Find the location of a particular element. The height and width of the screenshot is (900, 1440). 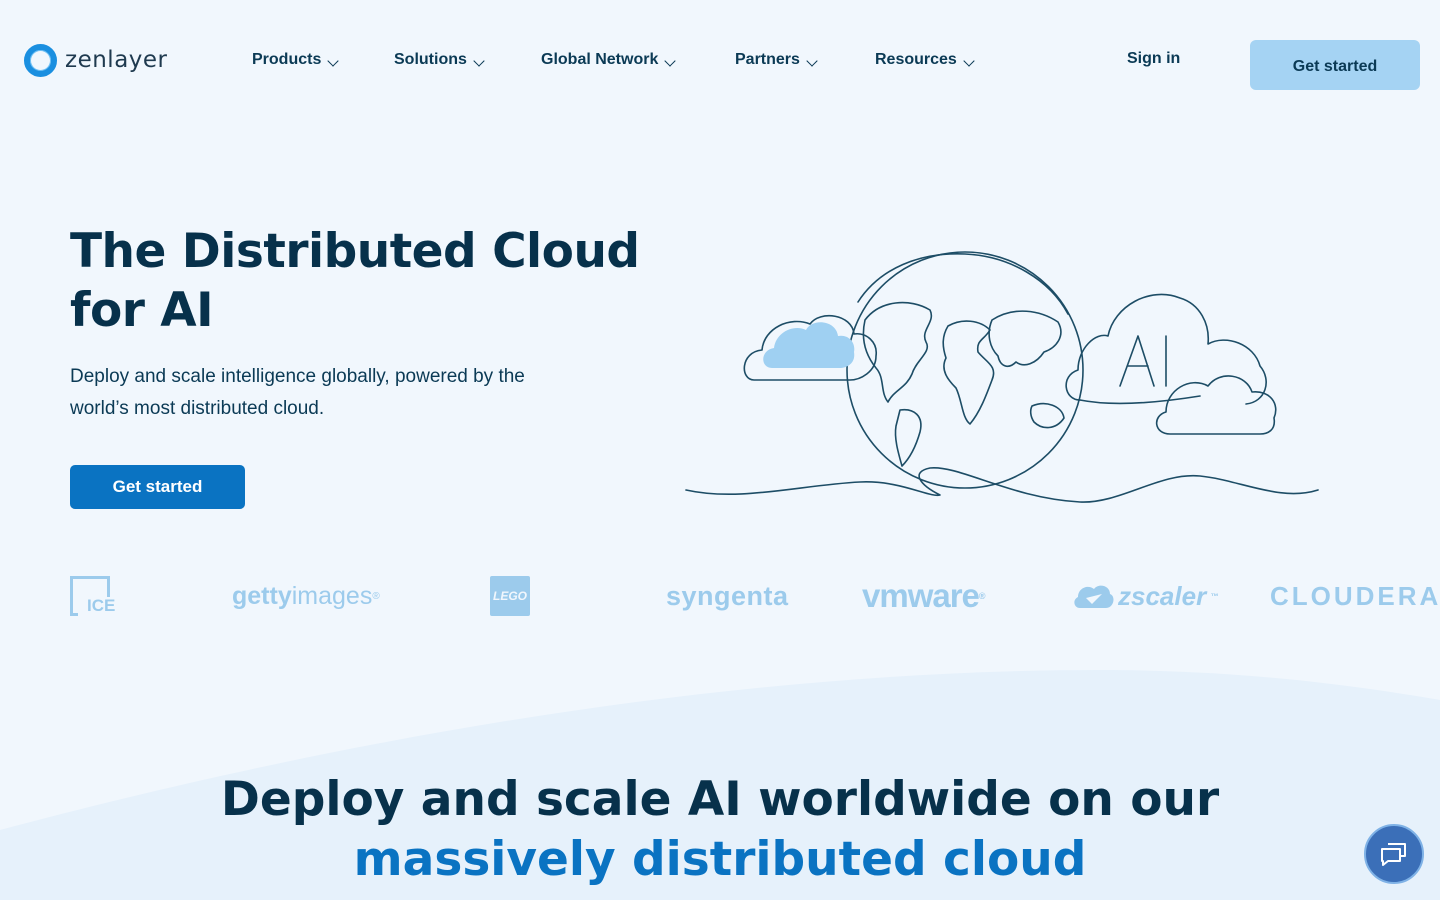

syngenta-logo: syngenta is located at coordinates (727, 595).